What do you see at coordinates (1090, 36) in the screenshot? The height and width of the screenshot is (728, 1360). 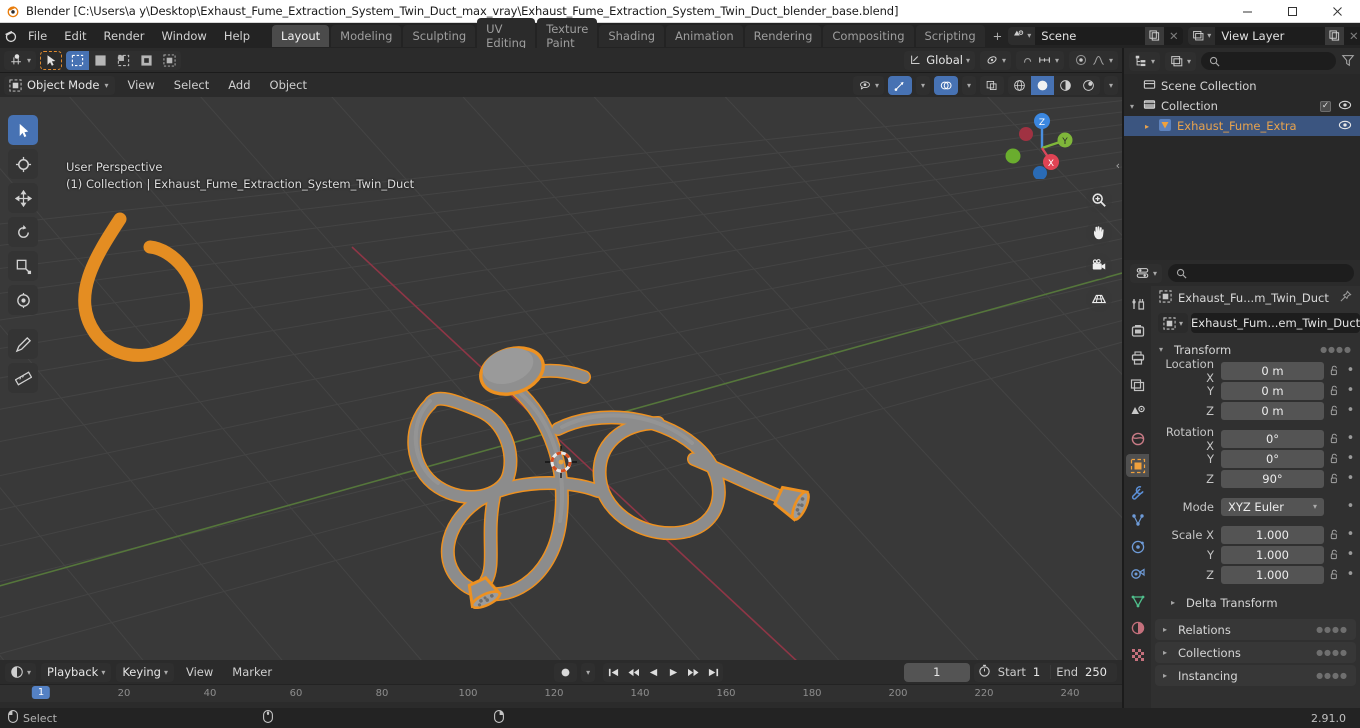 I see `scene-name: Scene` at bounding box center [1090, 36].